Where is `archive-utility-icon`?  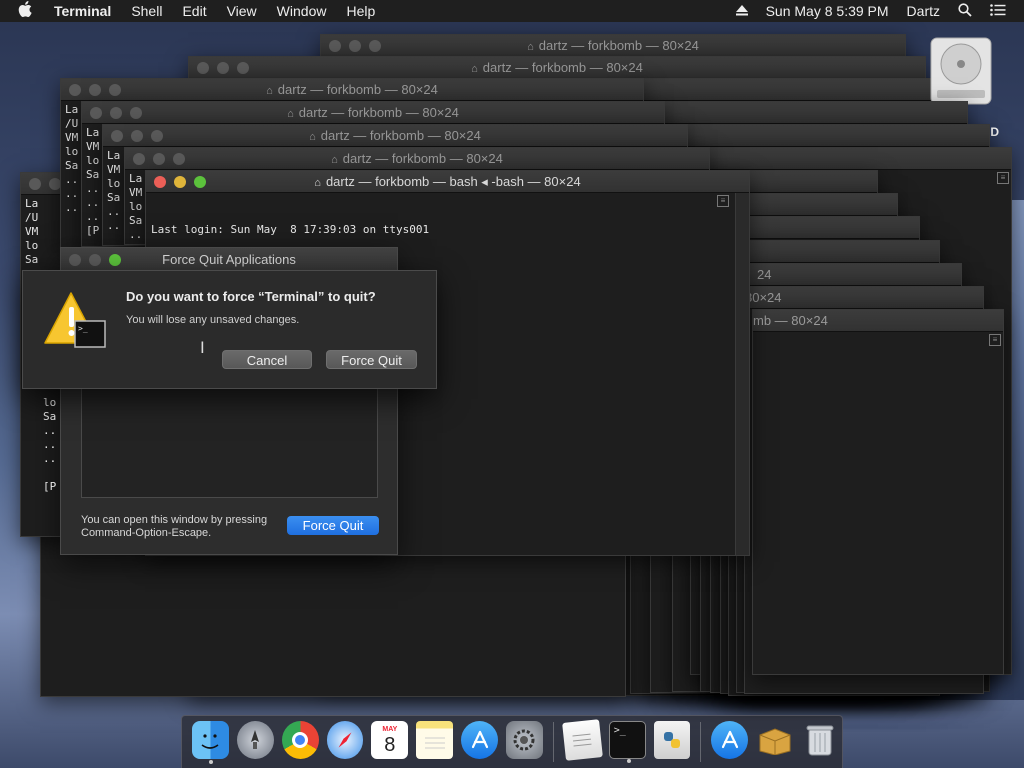
archive-utility-icon is located at coordinates (774, 740).